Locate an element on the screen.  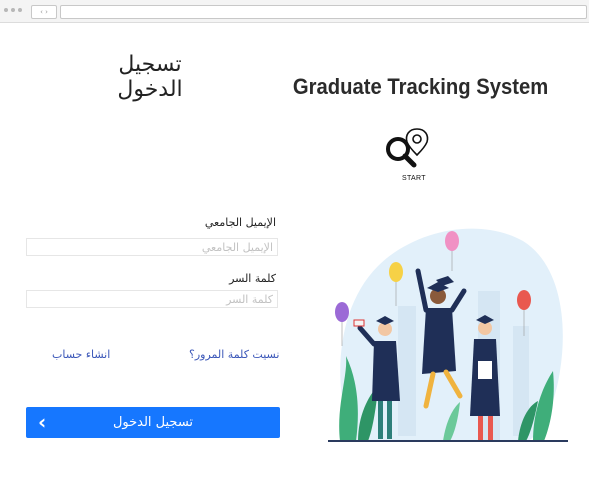
login-button-label: تسجيل الدخول is located at coordinates (153, 422).